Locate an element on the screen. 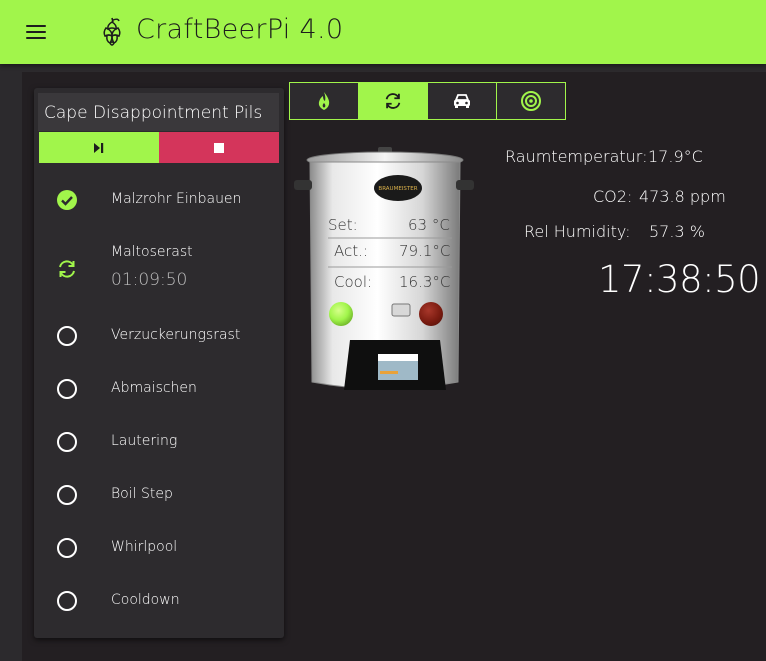 This screenshot has width=766, height=661. cooler-indicator is located at coordinates (431, 314).